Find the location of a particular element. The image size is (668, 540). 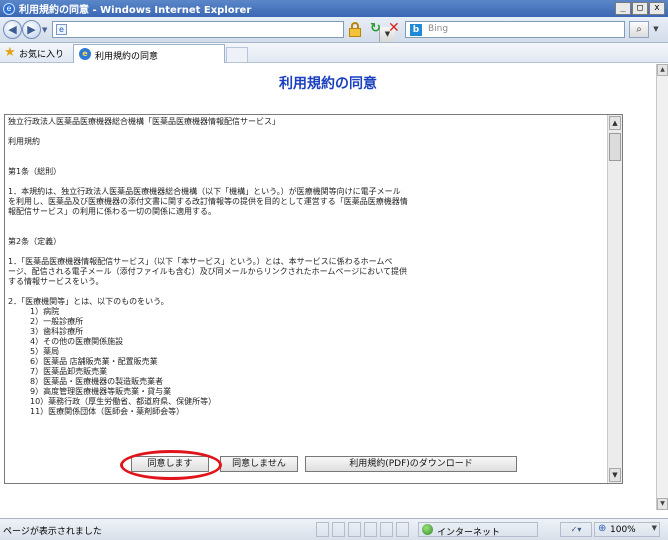

page-scroll-up-icon: ▲ is located at coordinates (662, 70).